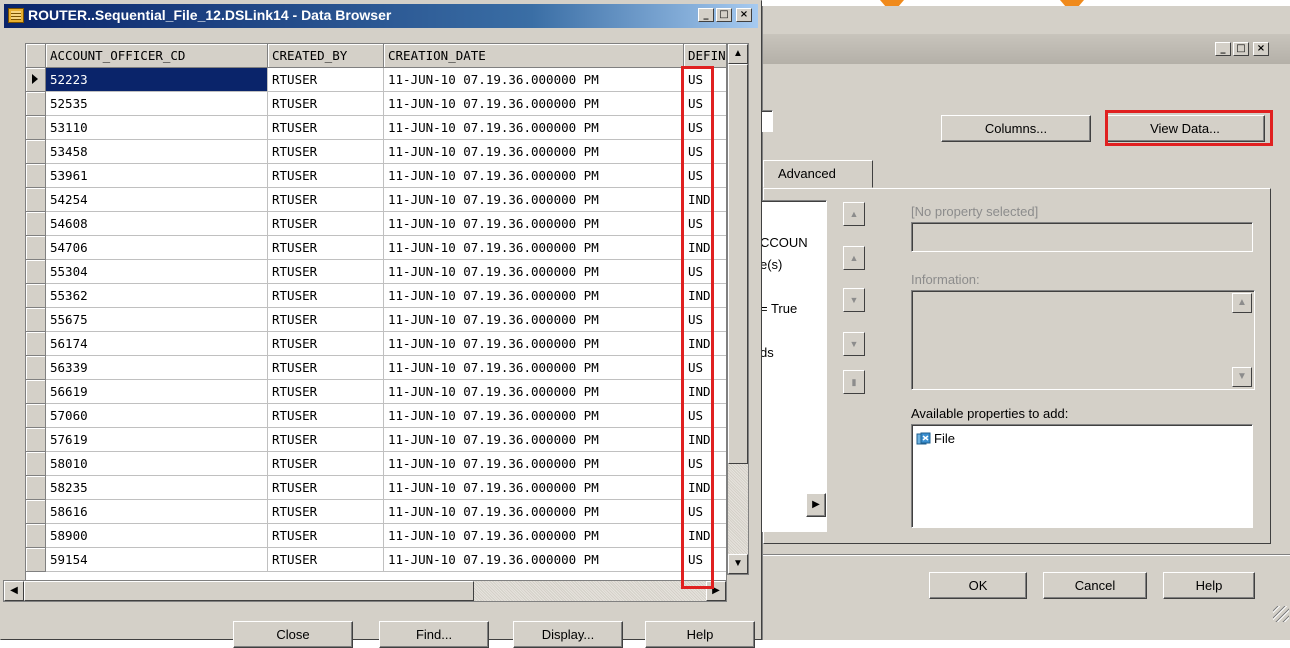 The height and width of the screenshot is (648, 1290). Describe the element at coordinates (157, 104) in the screenshot. I see `table-cell: 52535` at that location.